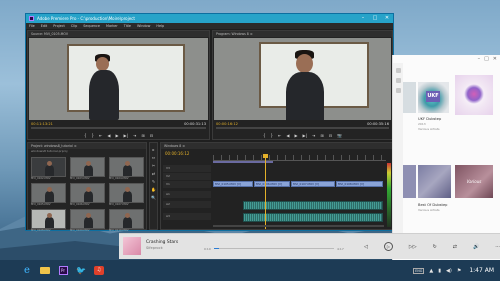  Describe the element at coordinates (153, 157) in the screenshot. I see `ripple-edit-tool-icon: ⇔` at that location.